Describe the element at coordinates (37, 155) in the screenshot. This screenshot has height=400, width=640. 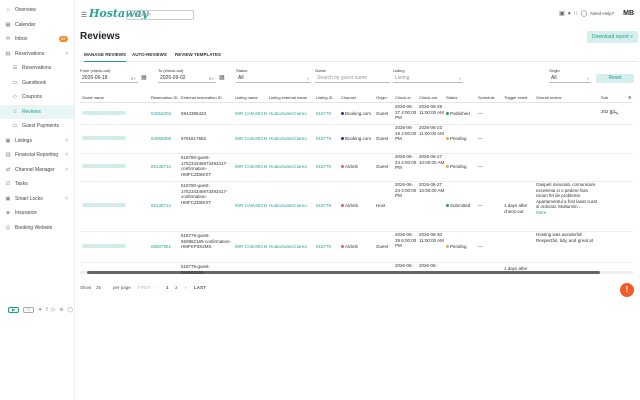
I see `sidebar-item-financial-reporting: ▥ Financial Reporting ˅` at that location.